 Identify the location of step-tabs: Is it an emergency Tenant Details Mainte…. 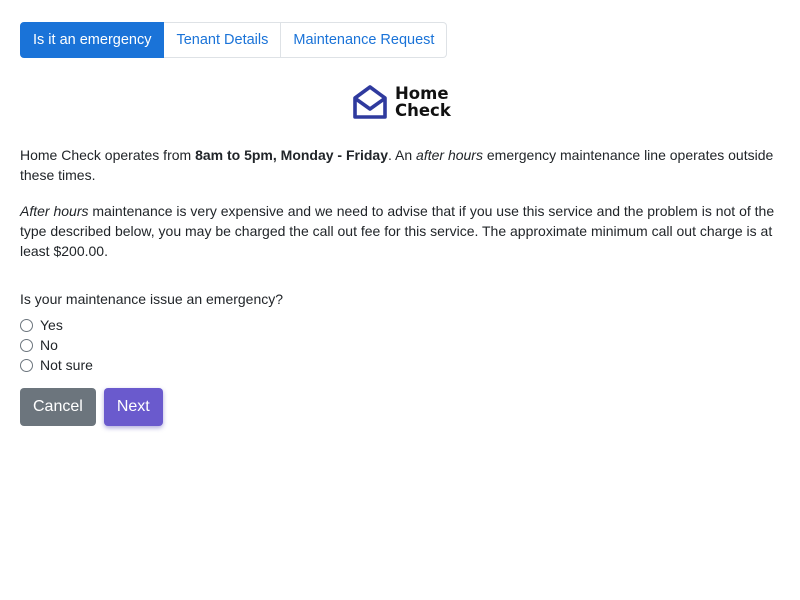
(400, 40).